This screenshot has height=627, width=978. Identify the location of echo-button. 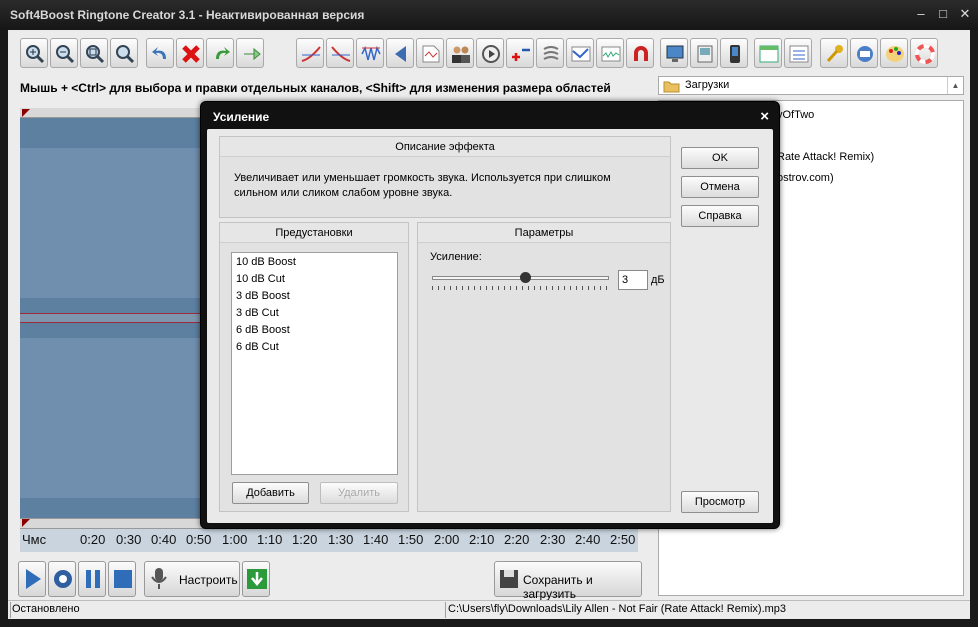
(550, 53).